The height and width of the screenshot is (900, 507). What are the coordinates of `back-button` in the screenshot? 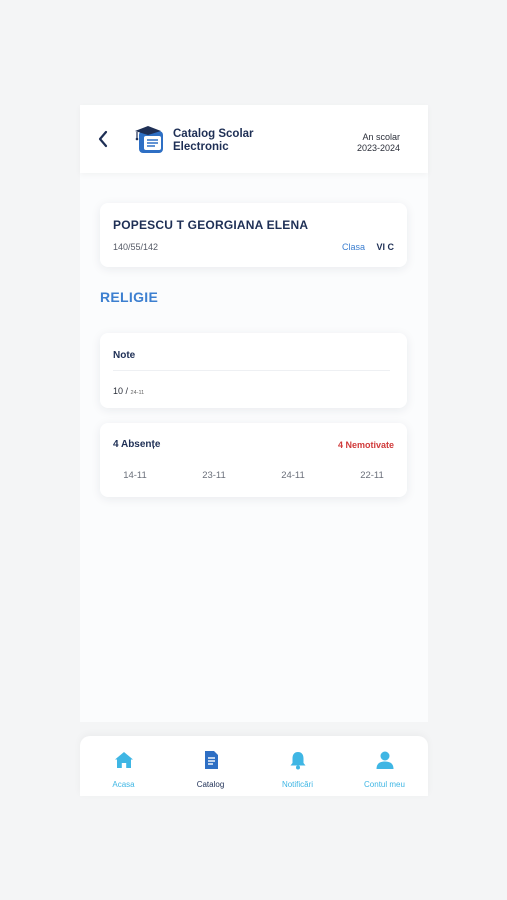 It's located at (104, 139).